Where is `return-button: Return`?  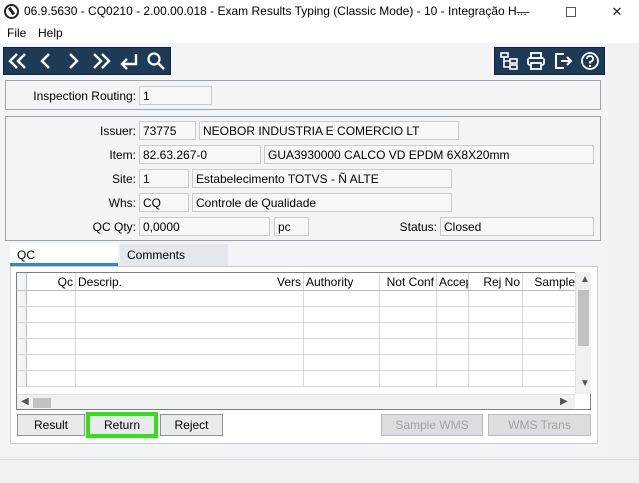
return-button: Return is located at coordinates (122, 425).